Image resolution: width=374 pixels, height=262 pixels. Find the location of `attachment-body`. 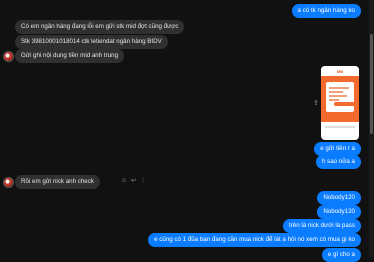

attachment-body is located at coordinates (340, 99).